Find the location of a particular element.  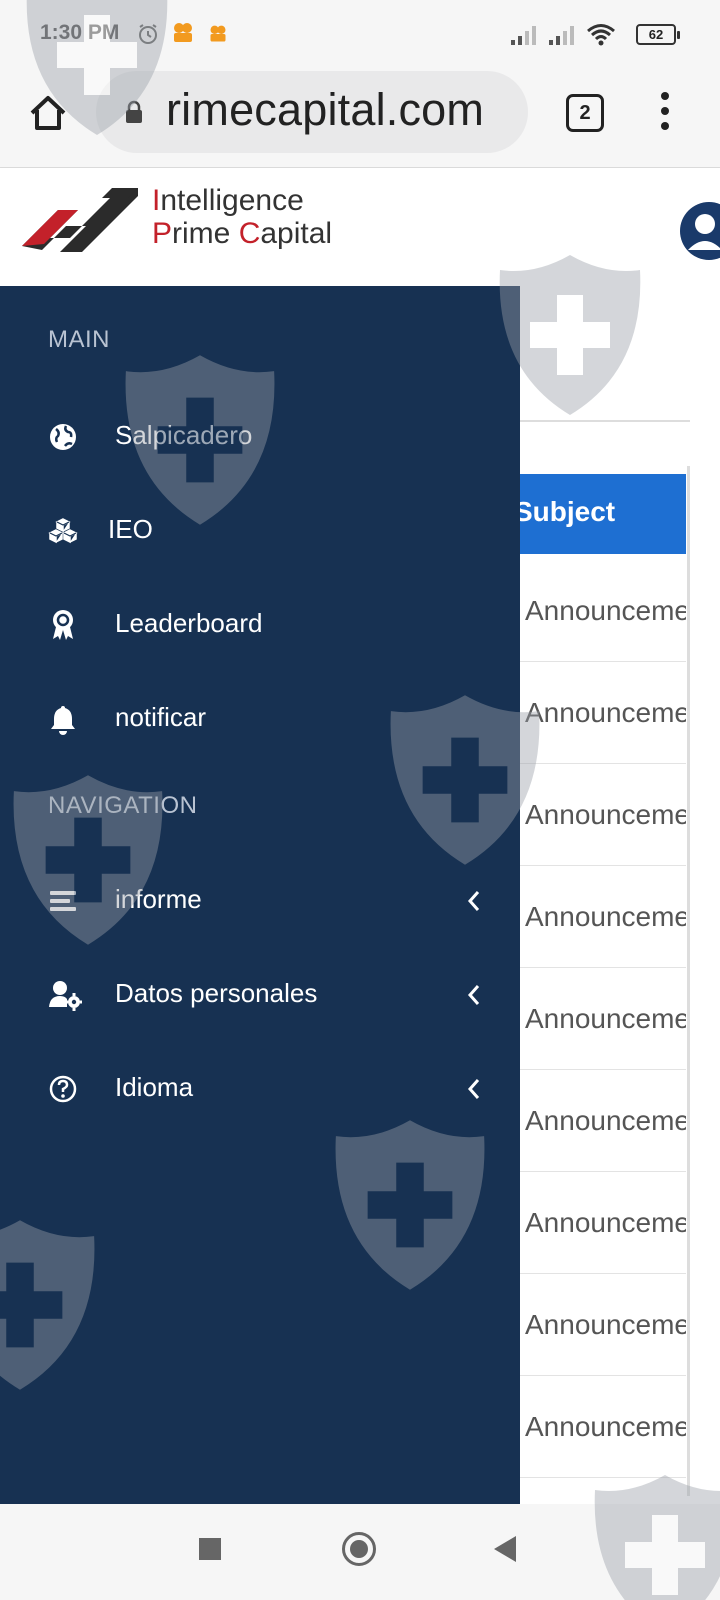

bell-icon is located at coordinates (63, 720).